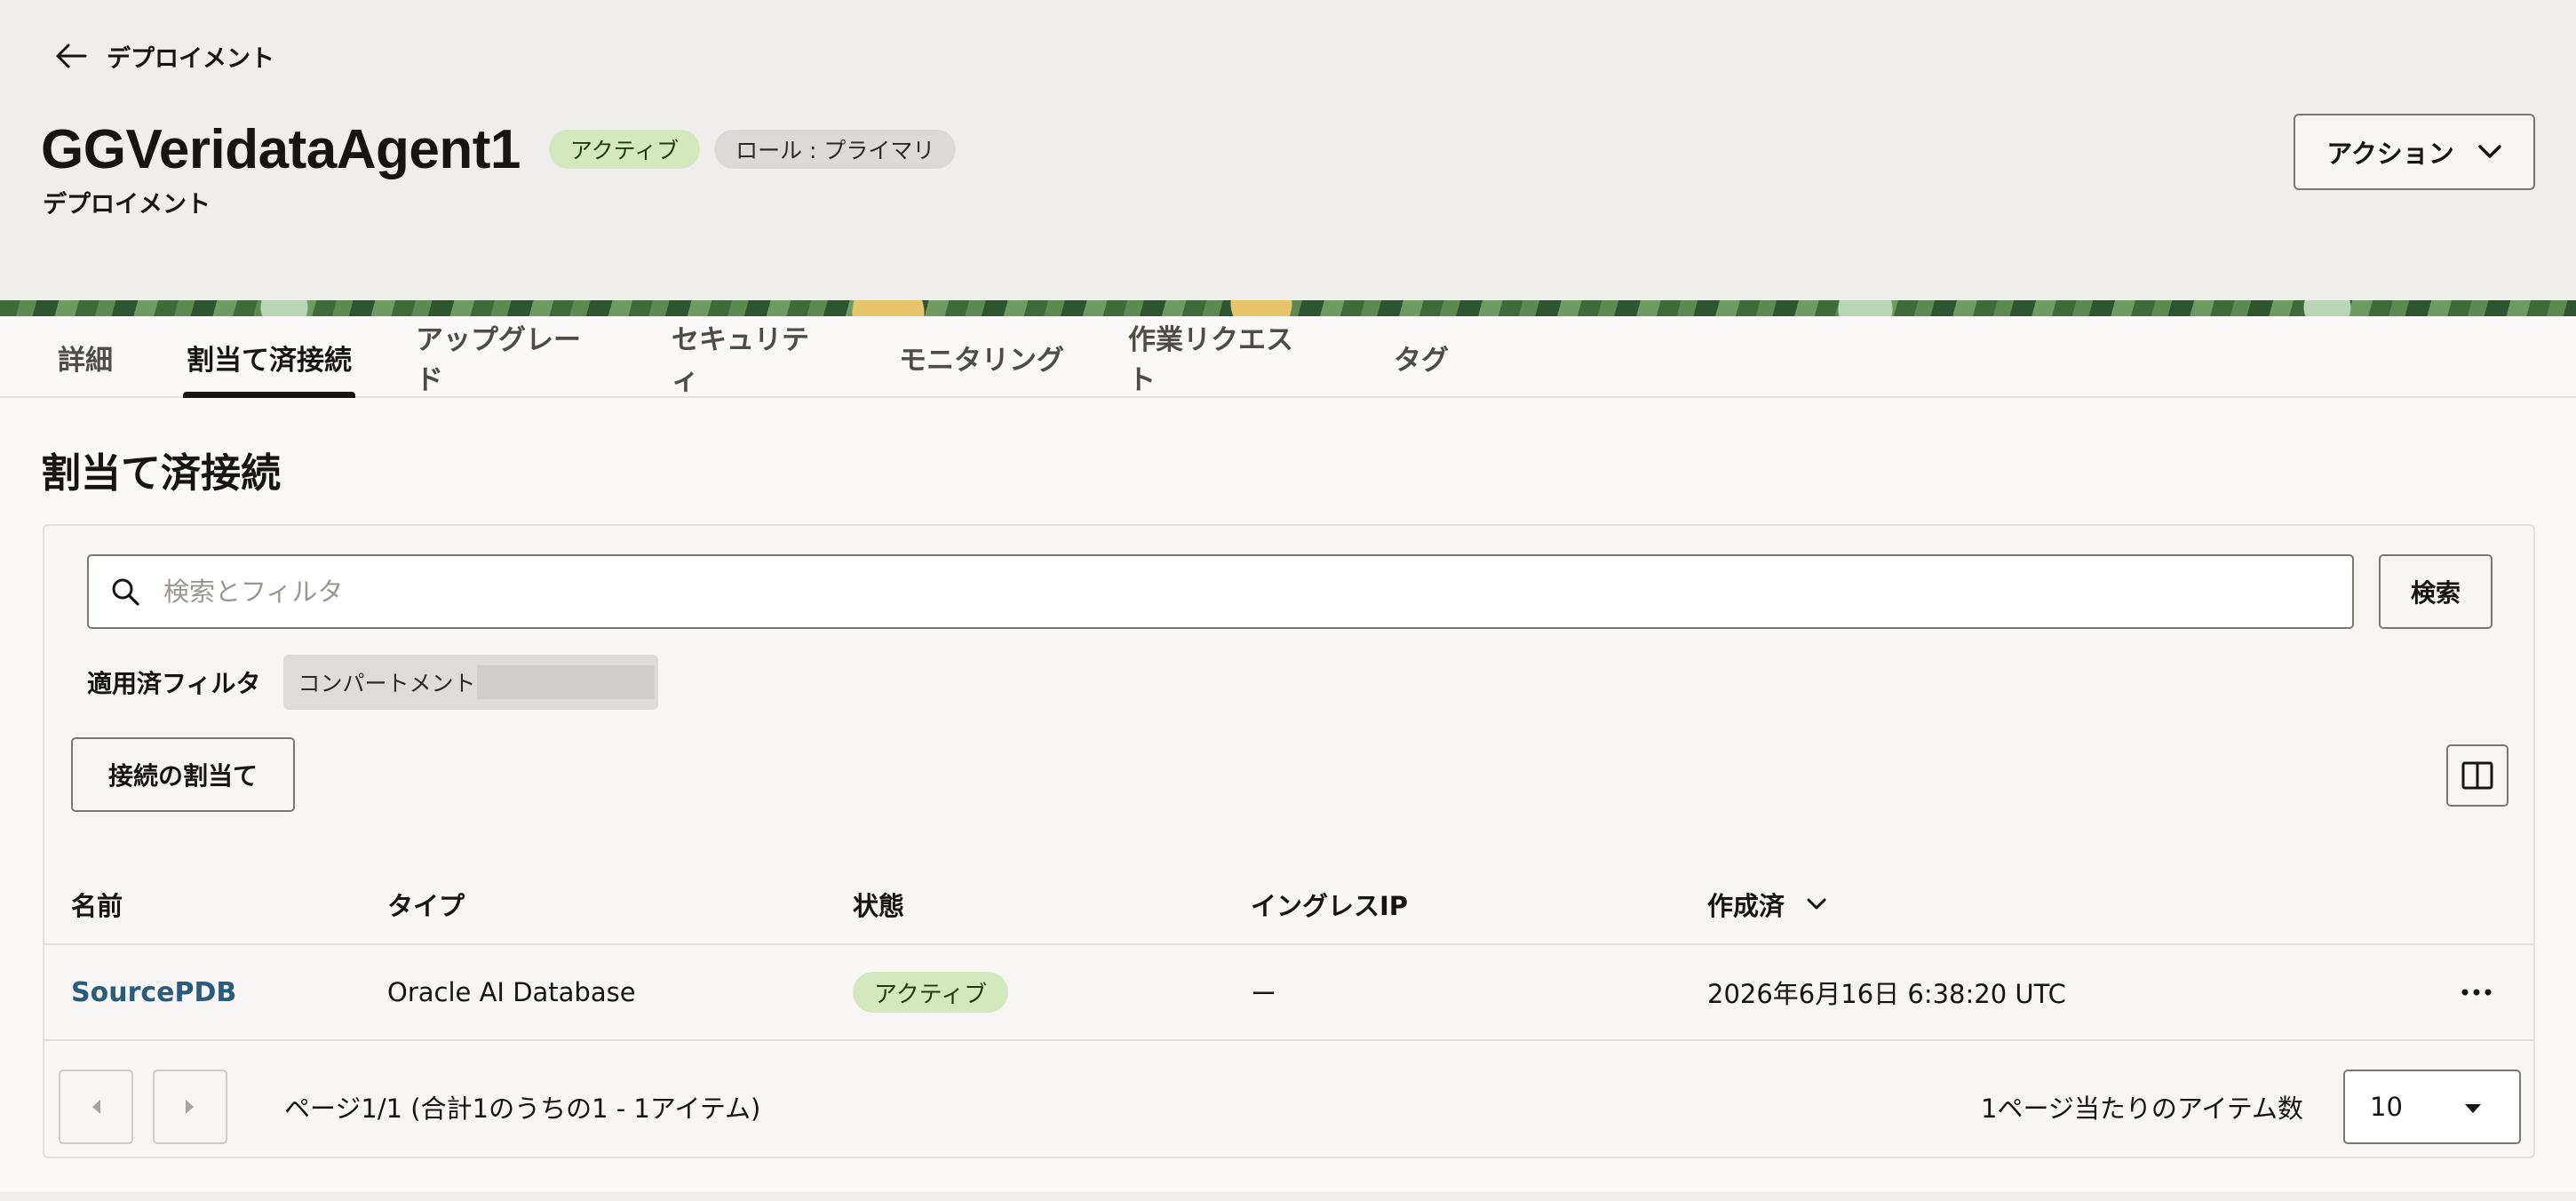  I want to click on page-subtitle: デプロイメント, so click(127, 205).